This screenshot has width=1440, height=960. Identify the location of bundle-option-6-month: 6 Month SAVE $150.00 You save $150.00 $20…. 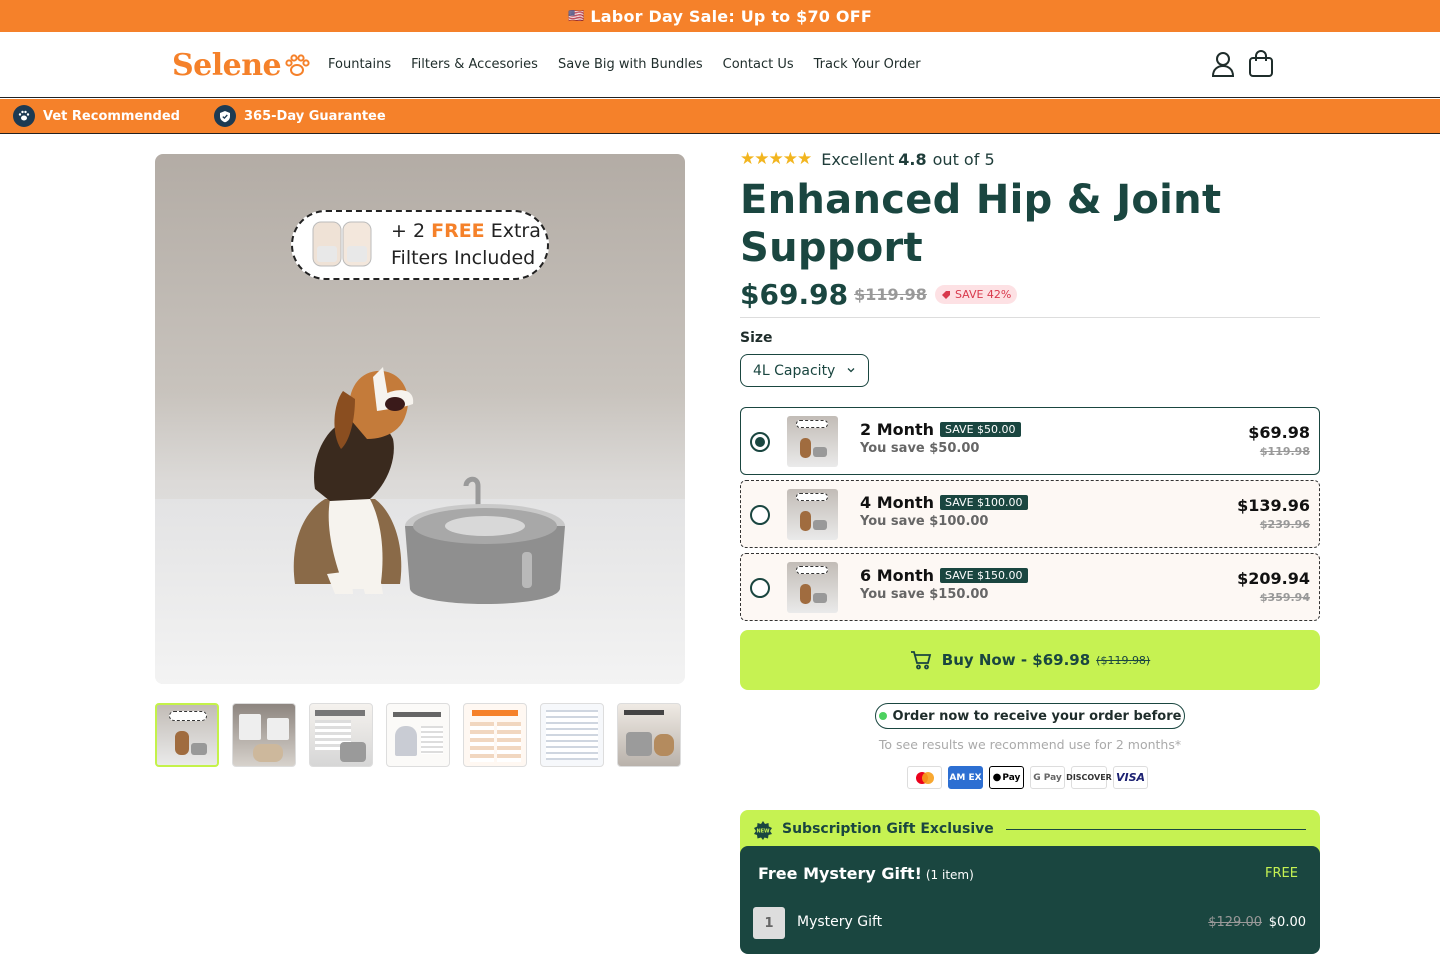
(1030, 587).